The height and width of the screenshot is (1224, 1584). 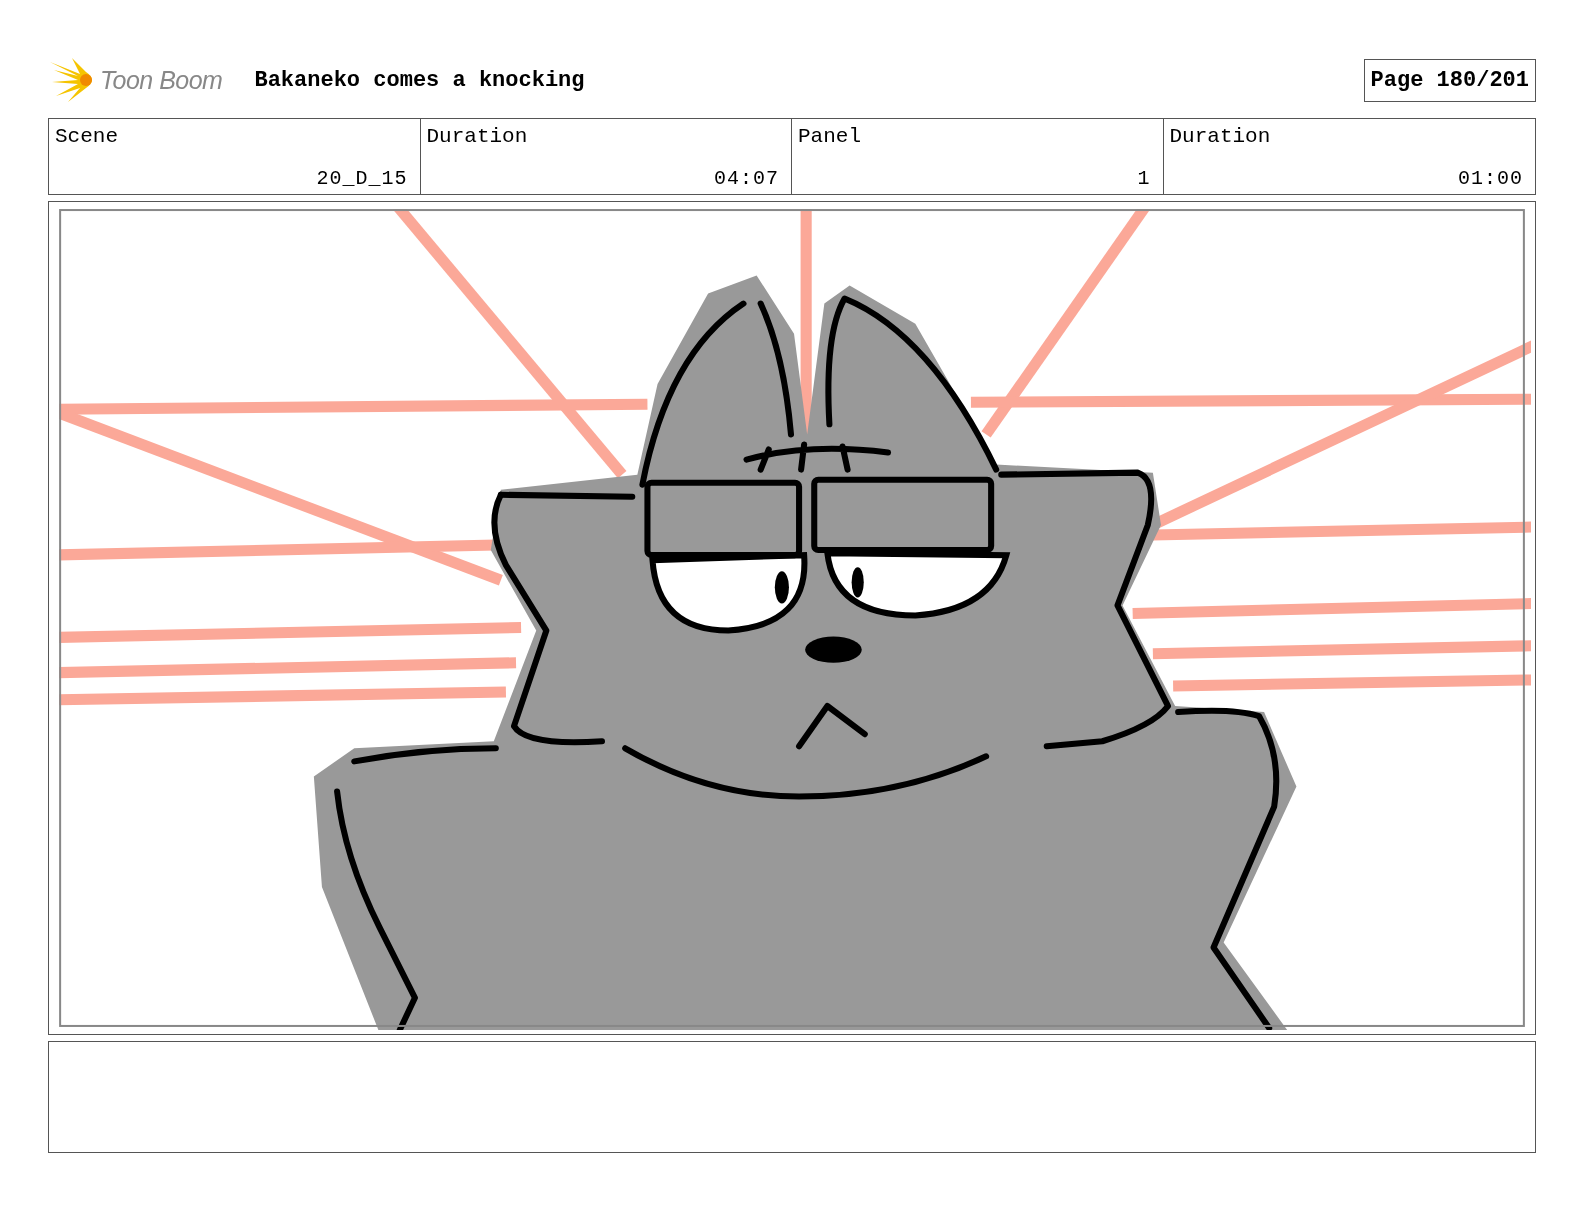 I want to click on logo-text: Toon Boom, so click(x=161, y=80).